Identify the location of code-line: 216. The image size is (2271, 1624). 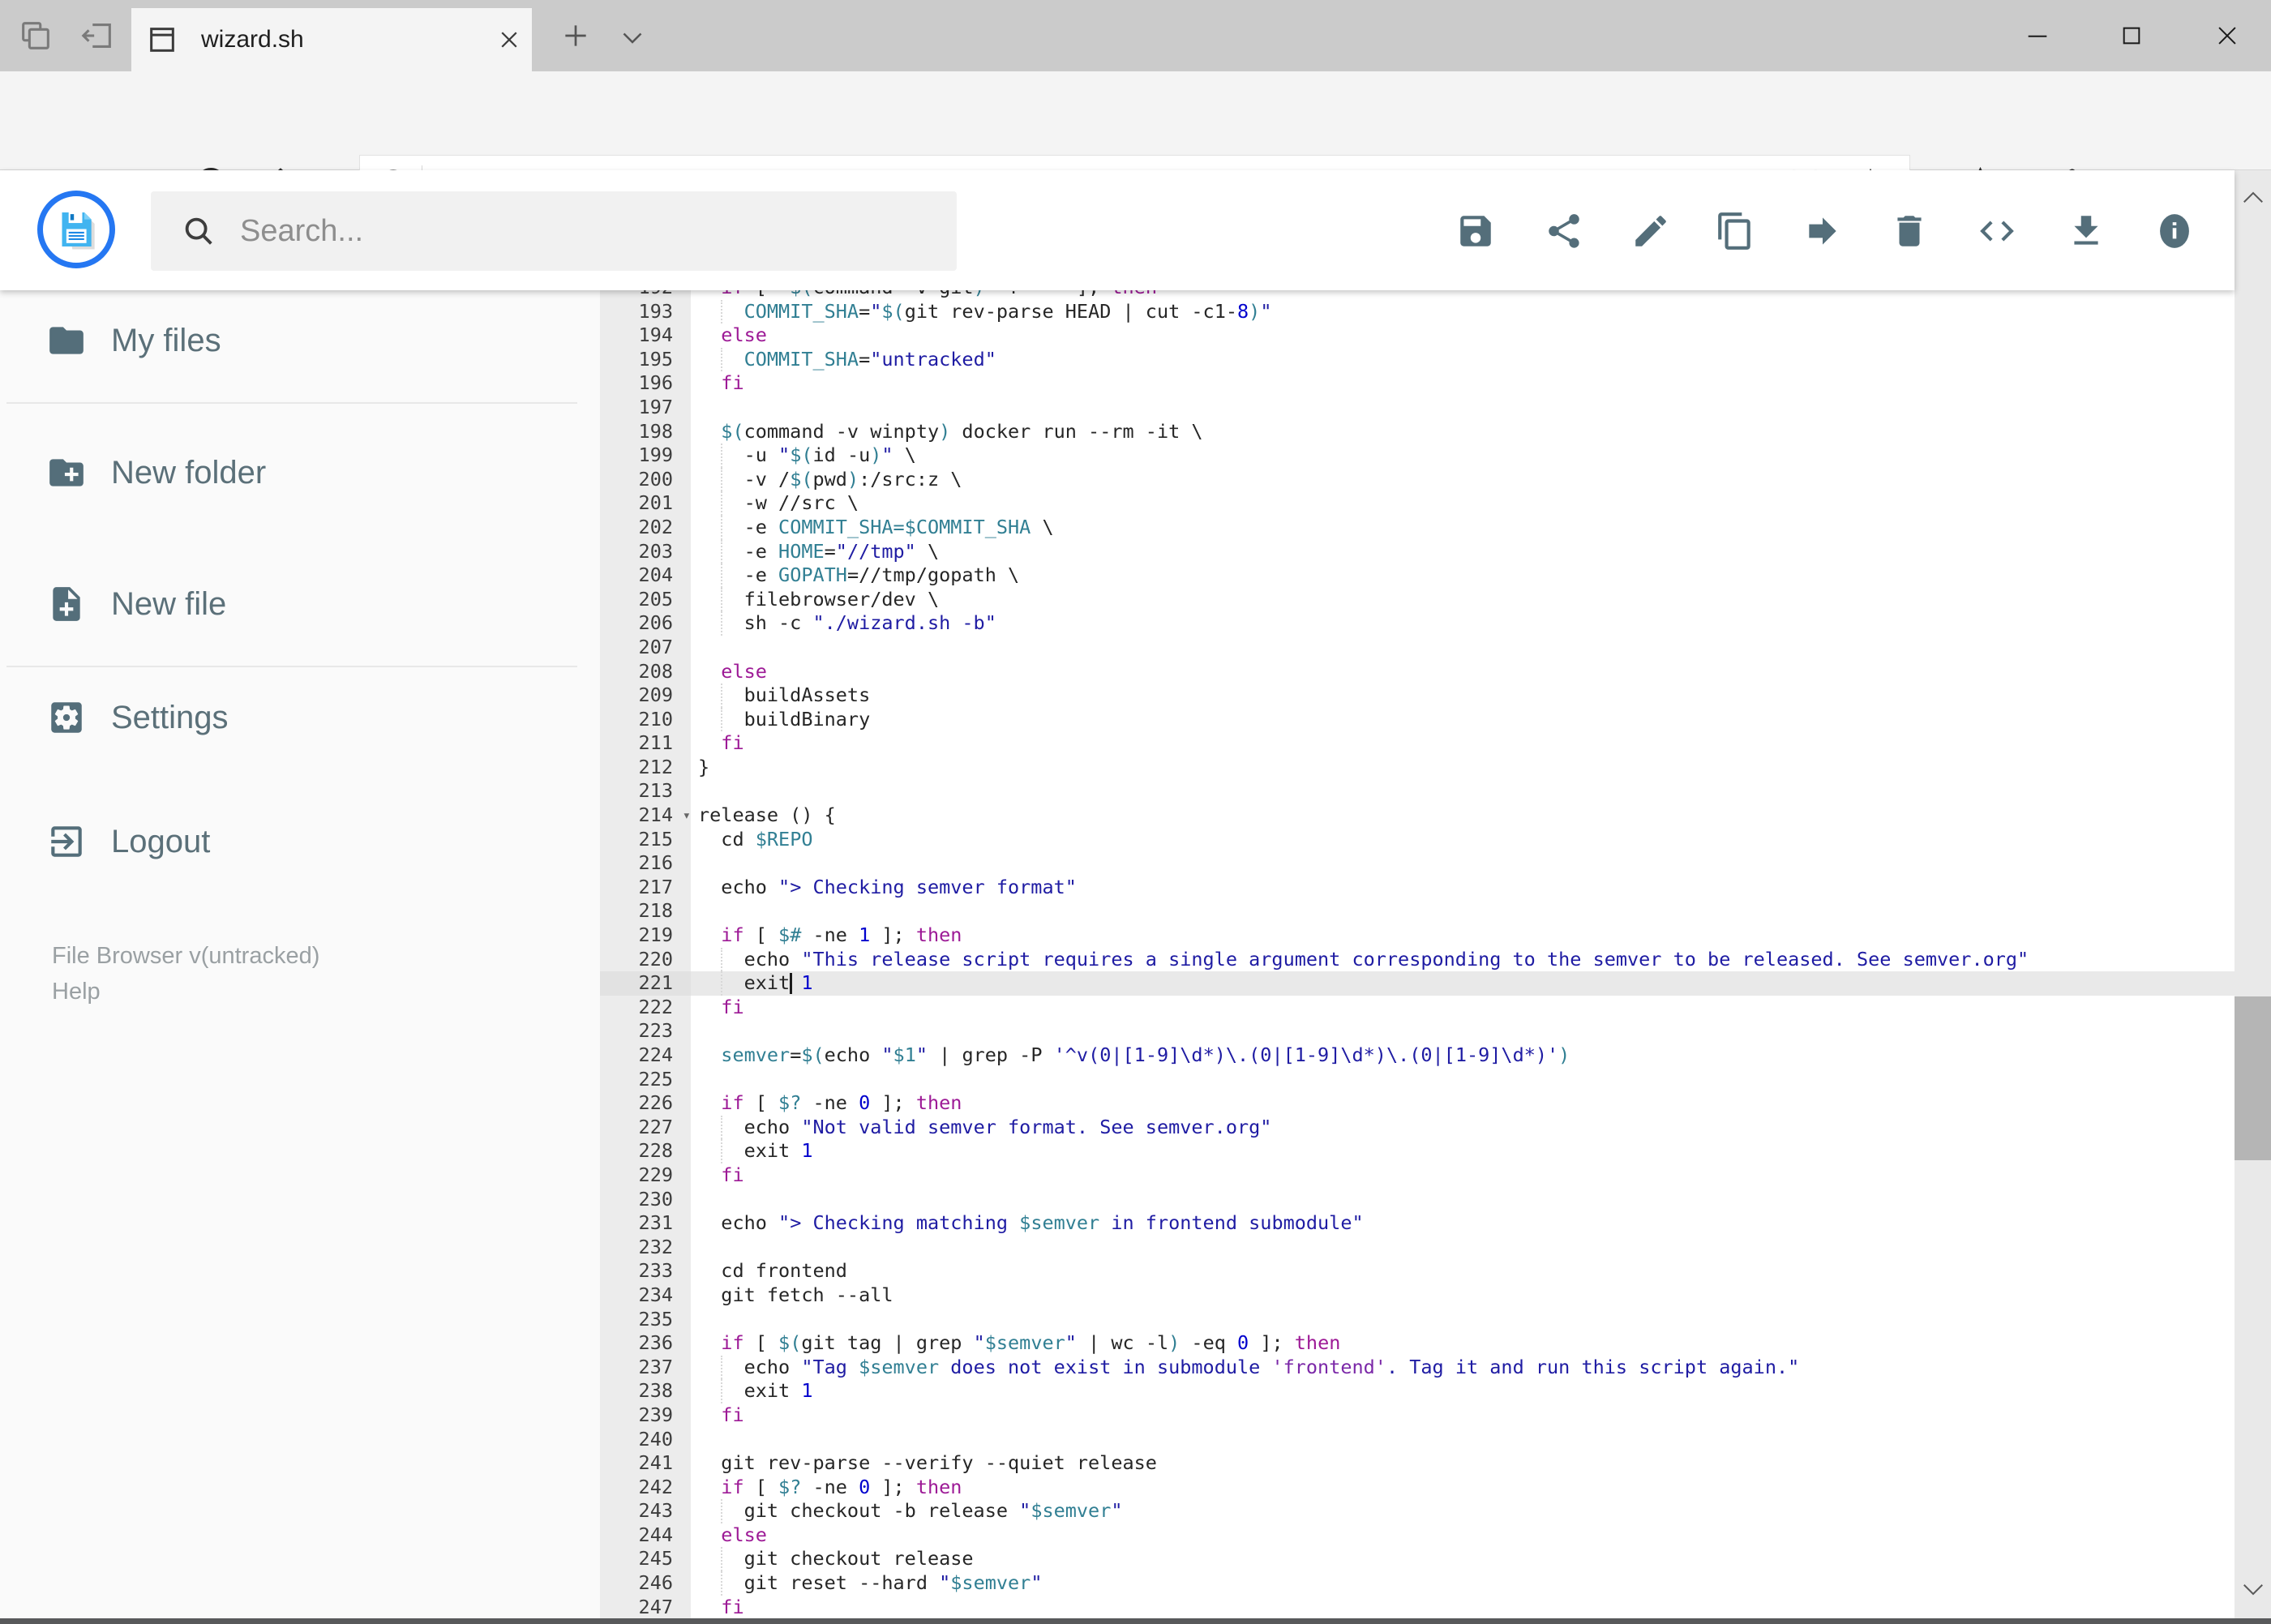
(1418, 863).